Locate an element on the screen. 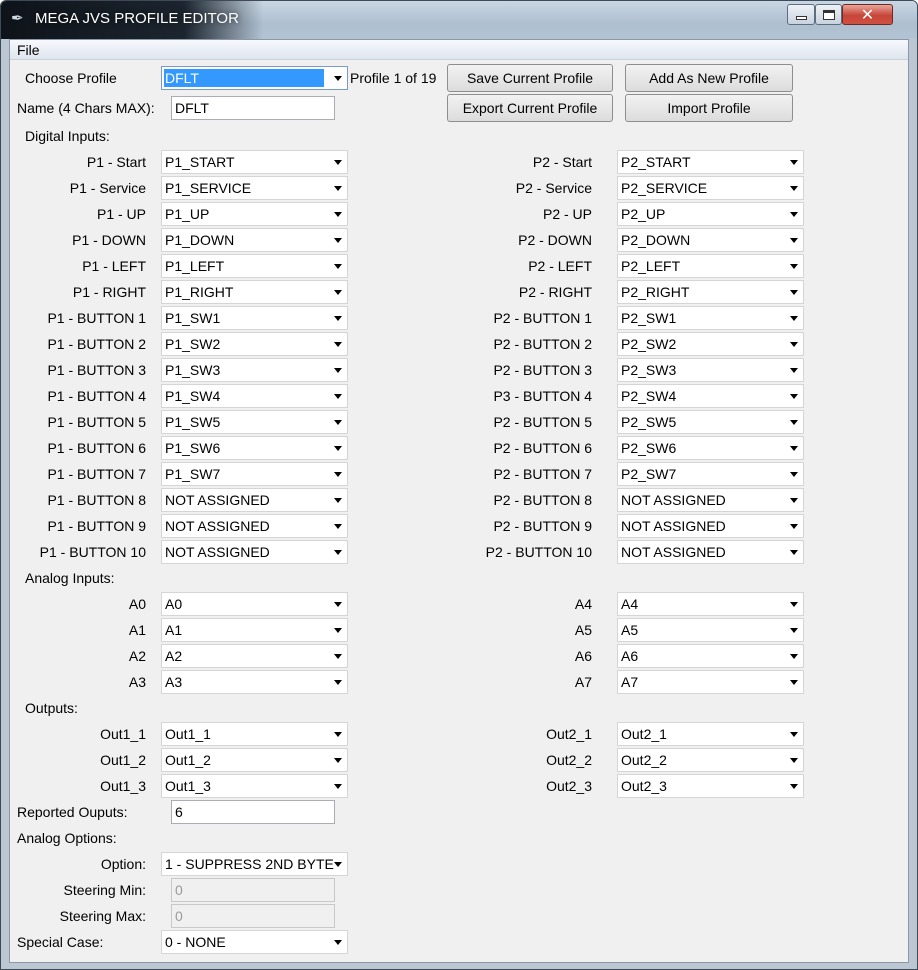 This screenshot has height=970, width=918. analog-input-left-select: A2 is located at coordinates (254, 656).